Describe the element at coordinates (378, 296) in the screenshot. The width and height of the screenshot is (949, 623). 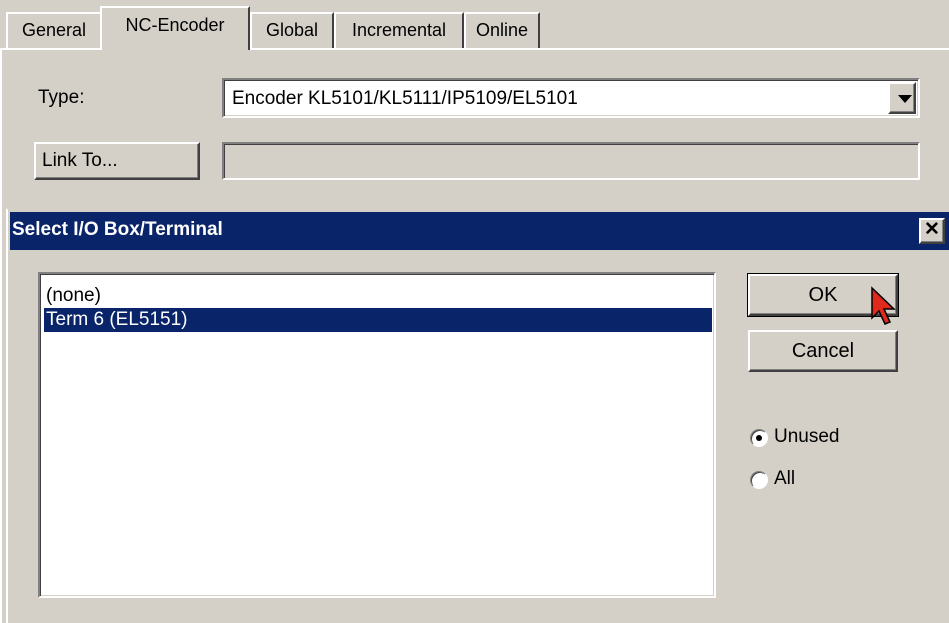
I see `list-item-none: (none)` at that location.